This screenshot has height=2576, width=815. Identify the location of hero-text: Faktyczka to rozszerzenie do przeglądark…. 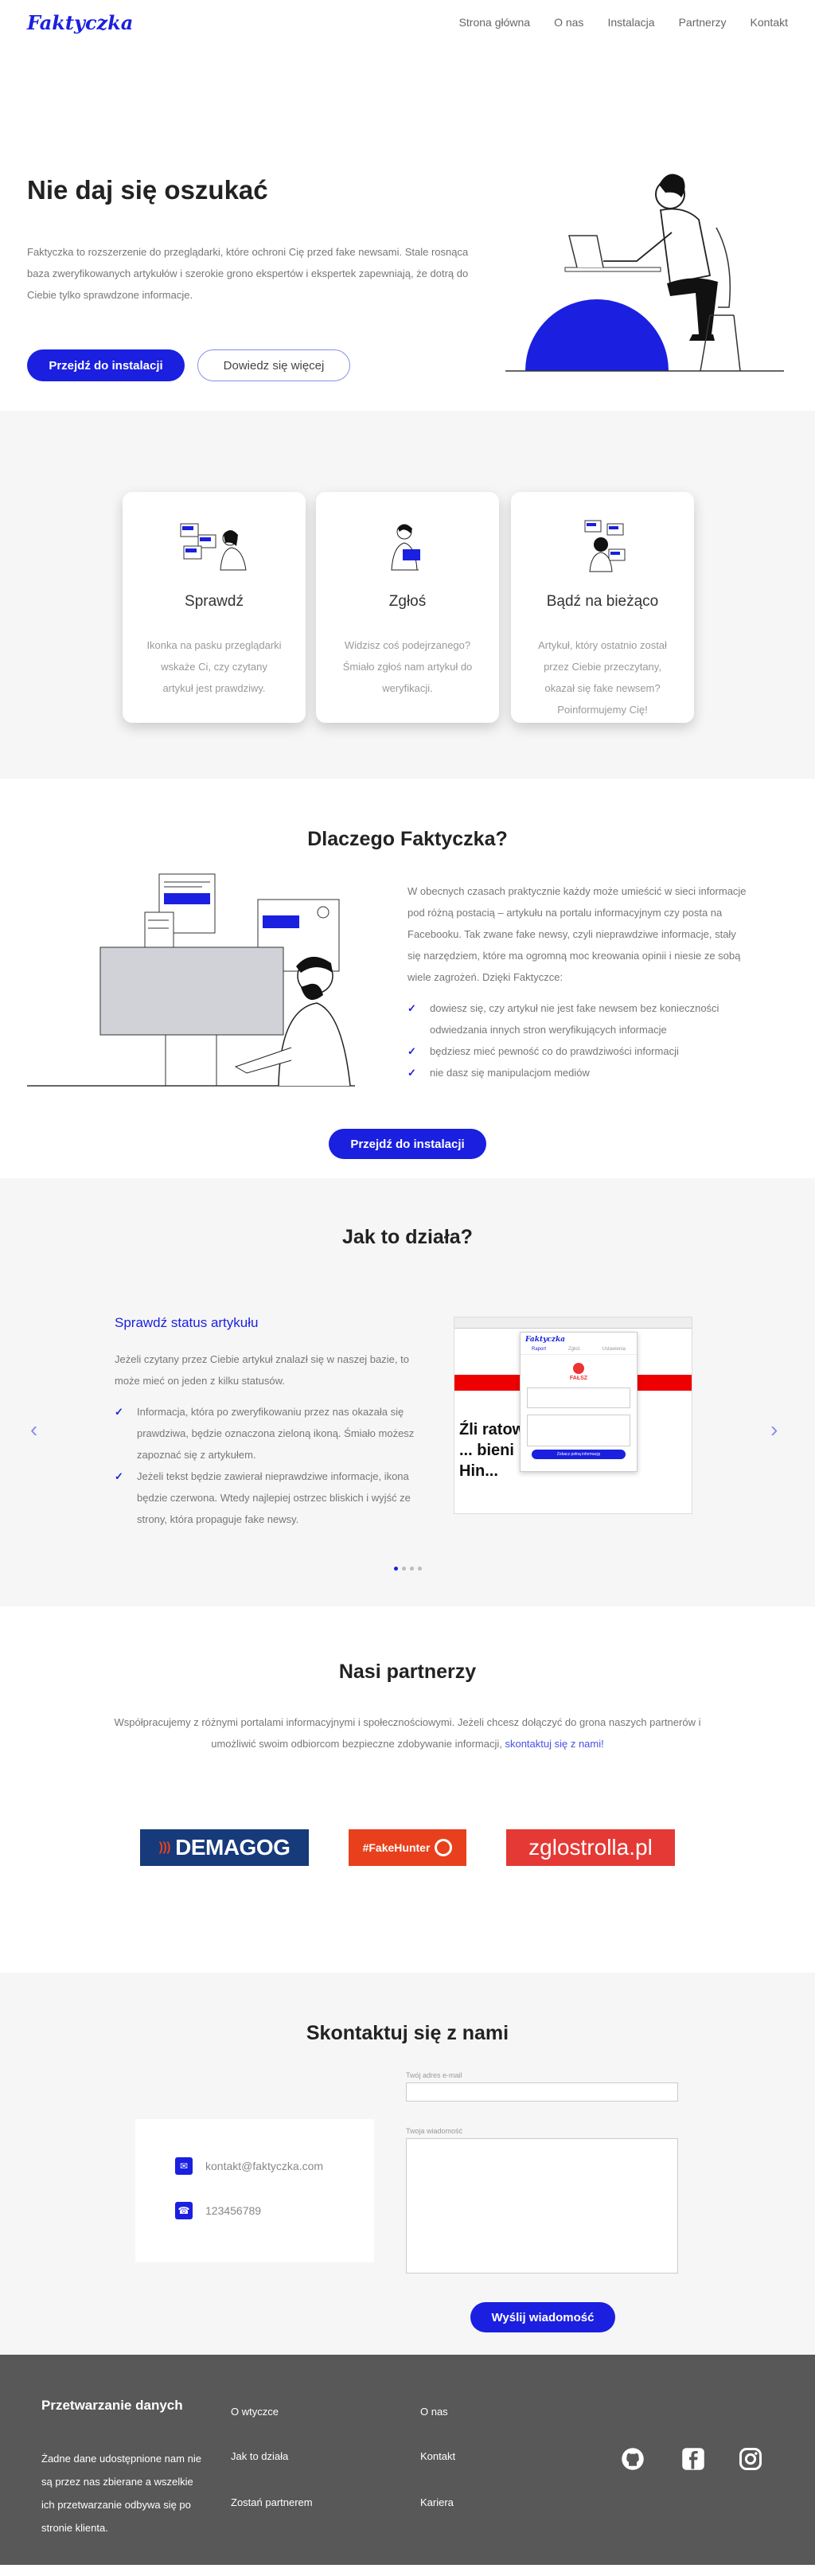
(248, 273).